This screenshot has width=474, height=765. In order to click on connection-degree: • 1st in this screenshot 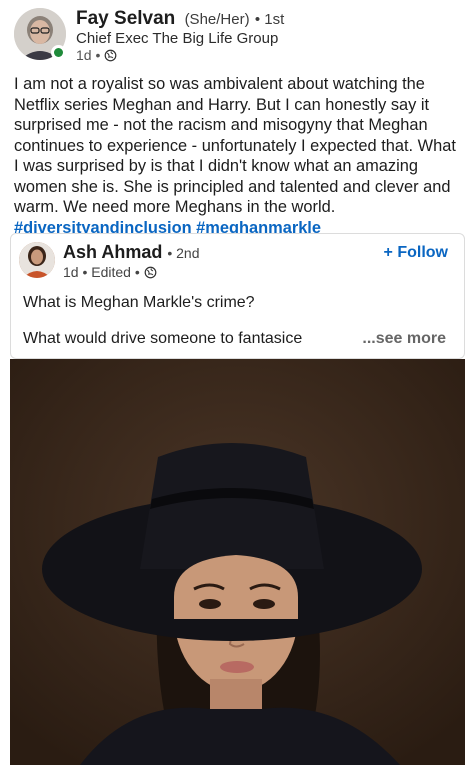, I will do `click(269, 19)`.